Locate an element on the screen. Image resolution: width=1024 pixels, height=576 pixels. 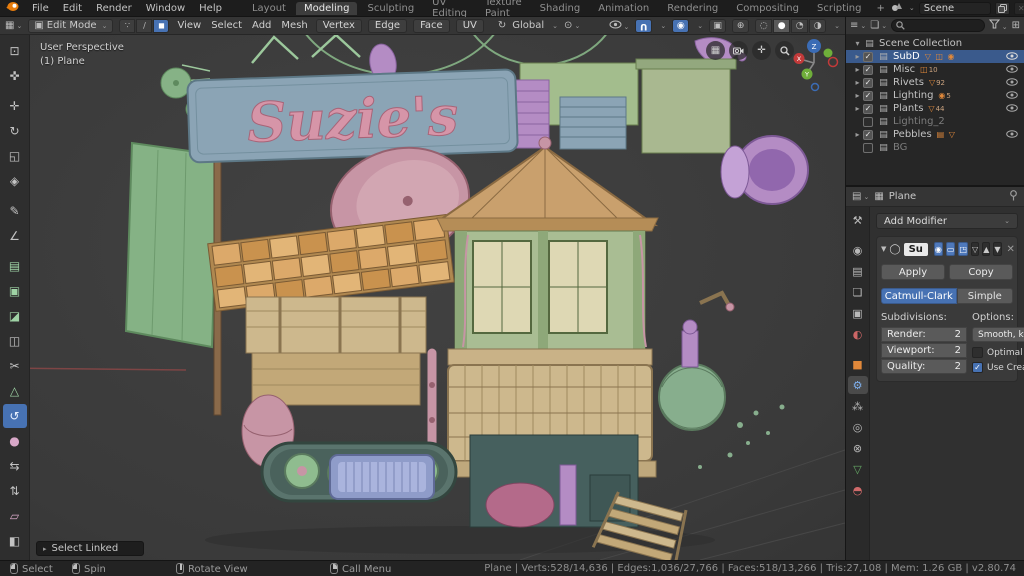
vertex-select-button: ∵ is located at coordinates (127, 25).